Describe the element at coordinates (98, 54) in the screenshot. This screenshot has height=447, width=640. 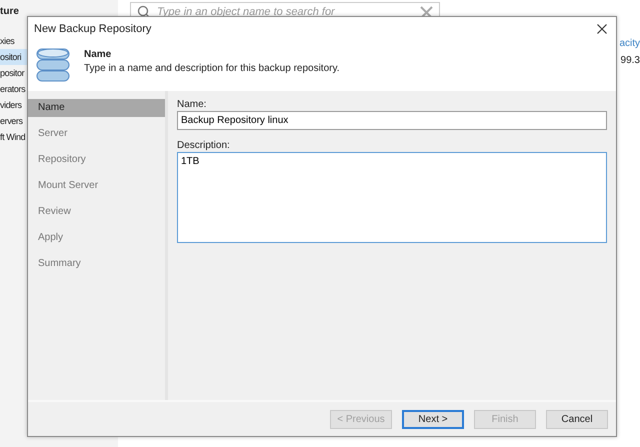
I see `step-title: Name` at that location.